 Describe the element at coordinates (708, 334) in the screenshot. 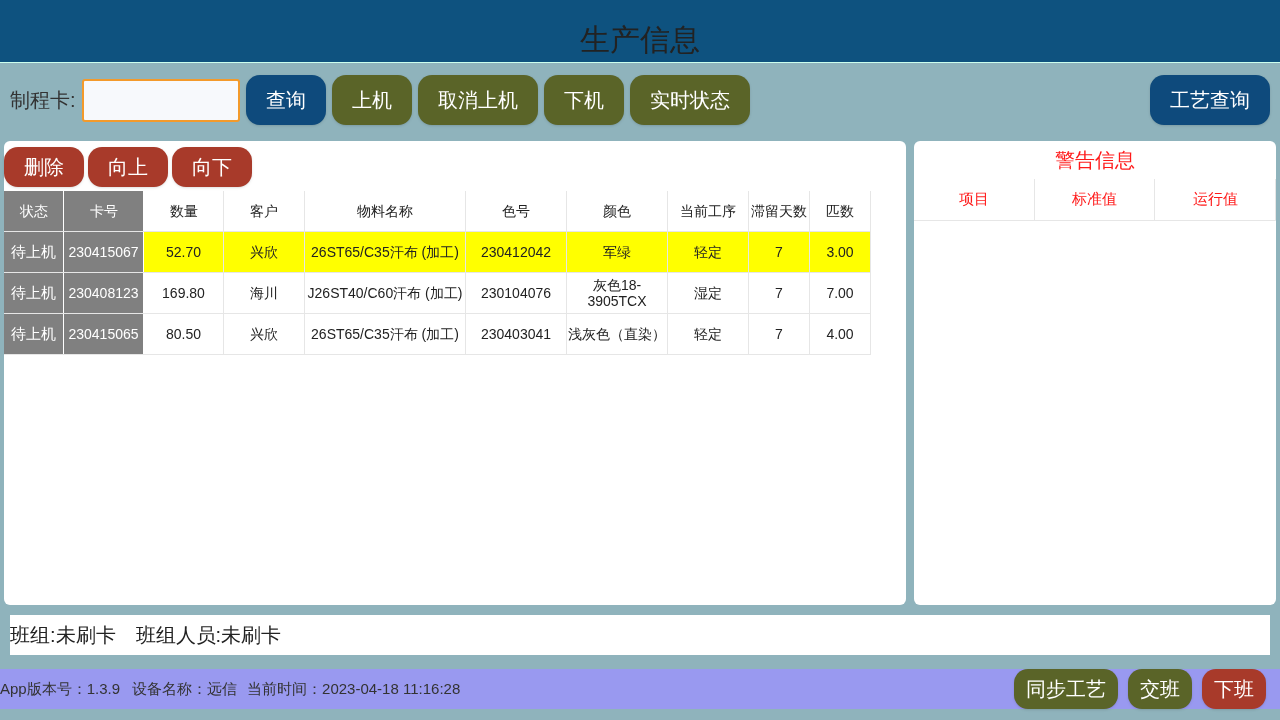

I see `table-cell: 轻定` at that location.